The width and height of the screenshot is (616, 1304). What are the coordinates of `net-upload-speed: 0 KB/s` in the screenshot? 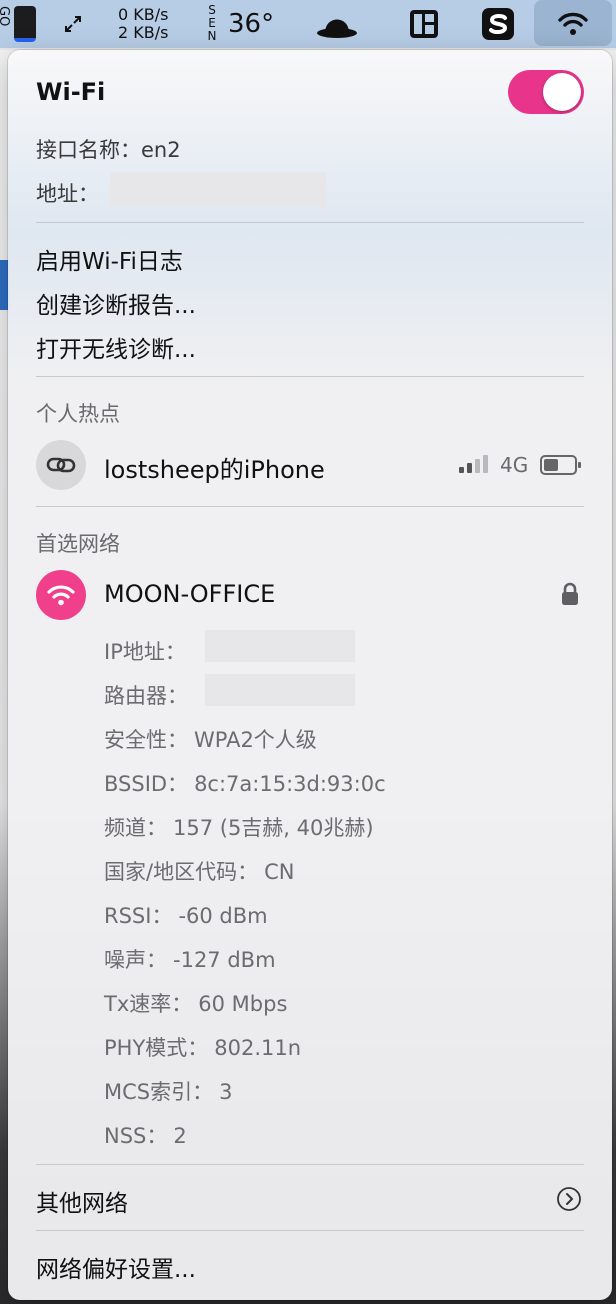 It's located at (143, 14).